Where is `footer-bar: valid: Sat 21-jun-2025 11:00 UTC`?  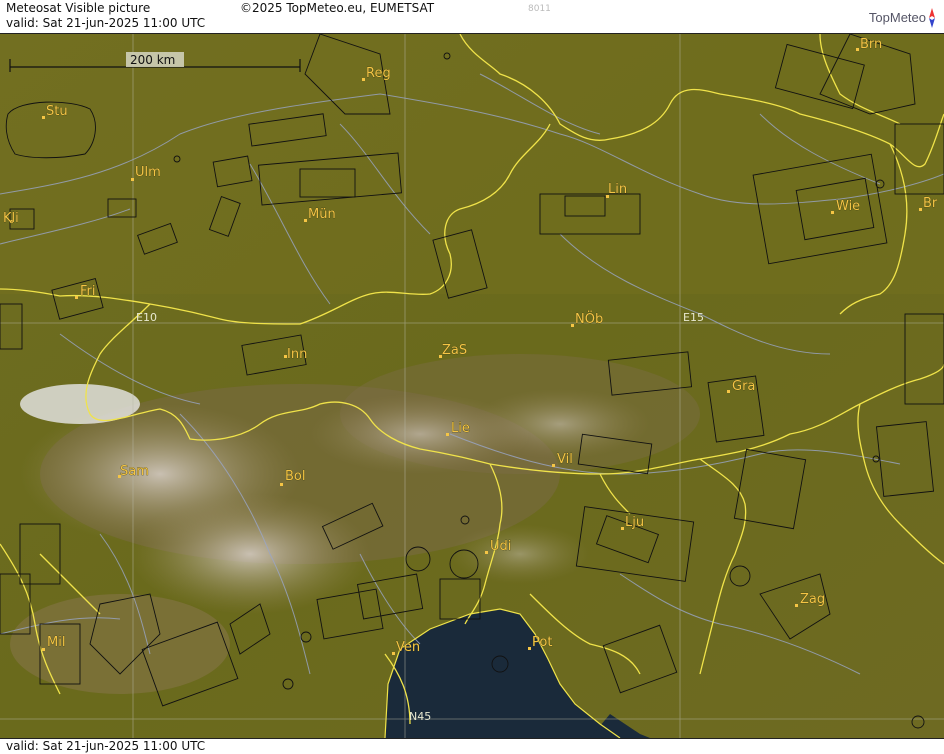 footer-bar: valid: Sat 21-jun-2025 11:00 UTC is located at coordinates (472, 746).